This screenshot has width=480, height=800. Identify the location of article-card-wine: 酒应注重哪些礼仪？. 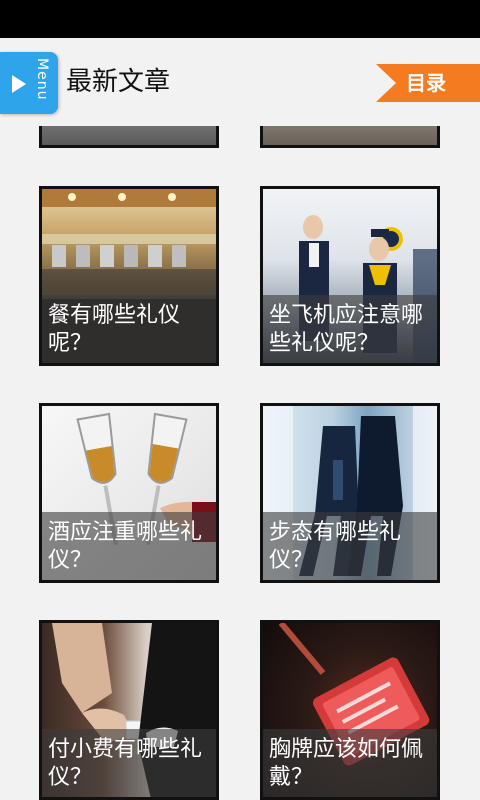
(129, 493).